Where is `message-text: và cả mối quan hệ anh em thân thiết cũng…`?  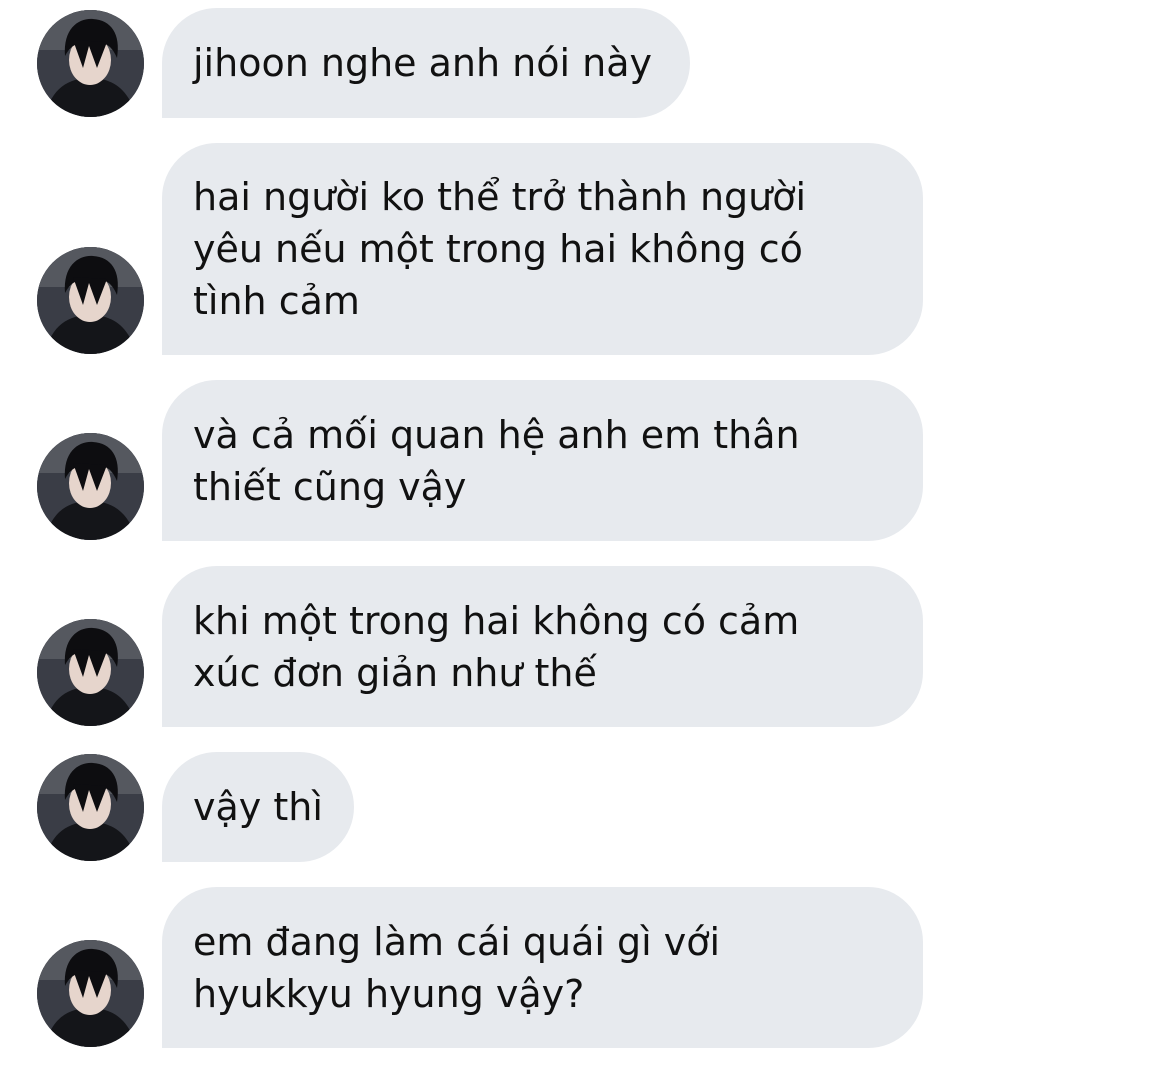 message-text: và cả mối quan hệ anh em thân thiết cũng… is located at coordinates (496, 460).